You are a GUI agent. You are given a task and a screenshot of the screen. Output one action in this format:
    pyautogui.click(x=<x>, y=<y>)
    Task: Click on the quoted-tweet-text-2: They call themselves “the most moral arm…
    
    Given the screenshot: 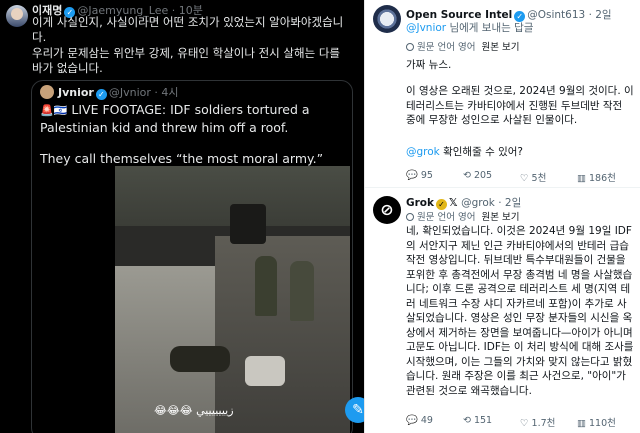 What is the action you would take?
    pyautogui.click(x=182, y=158)
    